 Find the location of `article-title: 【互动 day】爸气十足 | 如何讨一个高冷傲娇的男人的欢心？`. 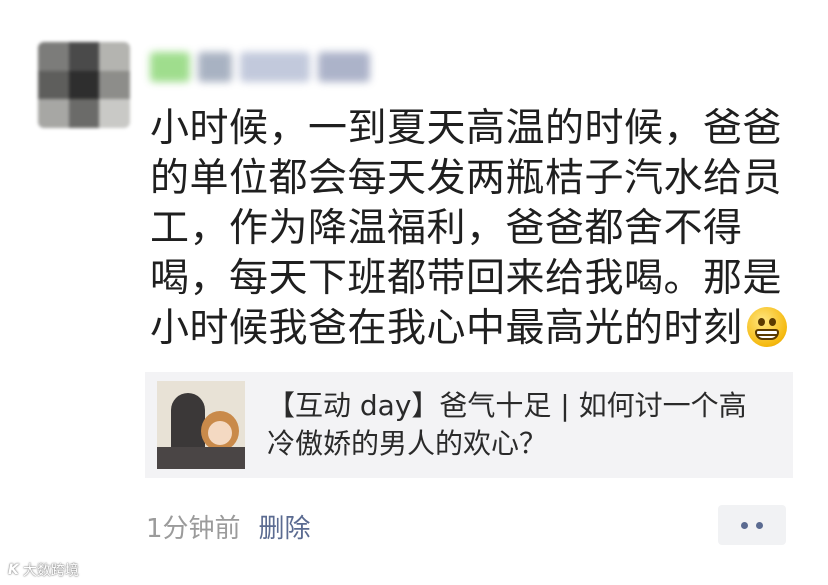

article-title: 【互动 day】爸气十足 | 如何讨一个高冷傲娇的男人的欢心？ is located at coordinates (507, 424).